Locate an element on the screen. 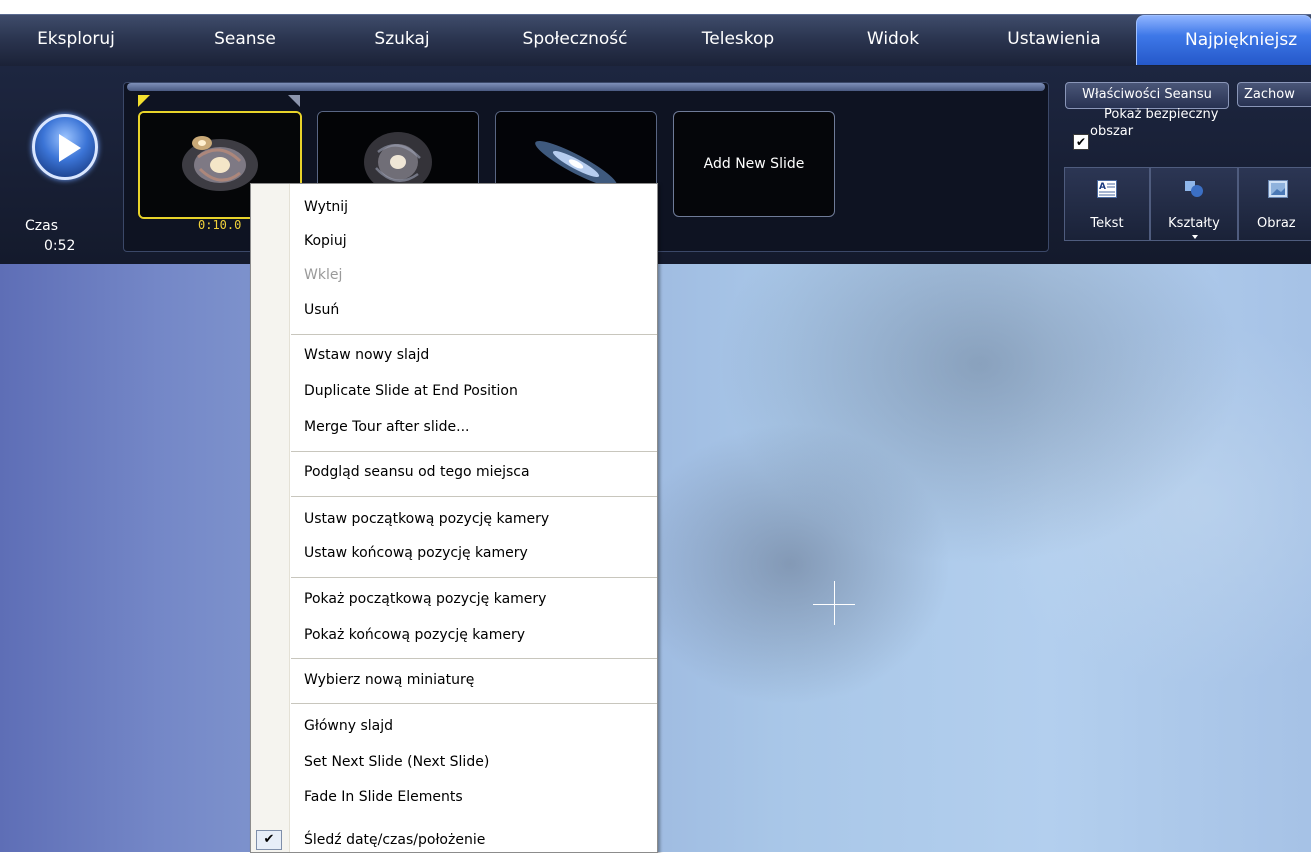 The width and height of the screenshot is (1311, 853). menu-item-show-start-camera: Pokaż początkową pozycję kamery is located at coordinates (418, 599).